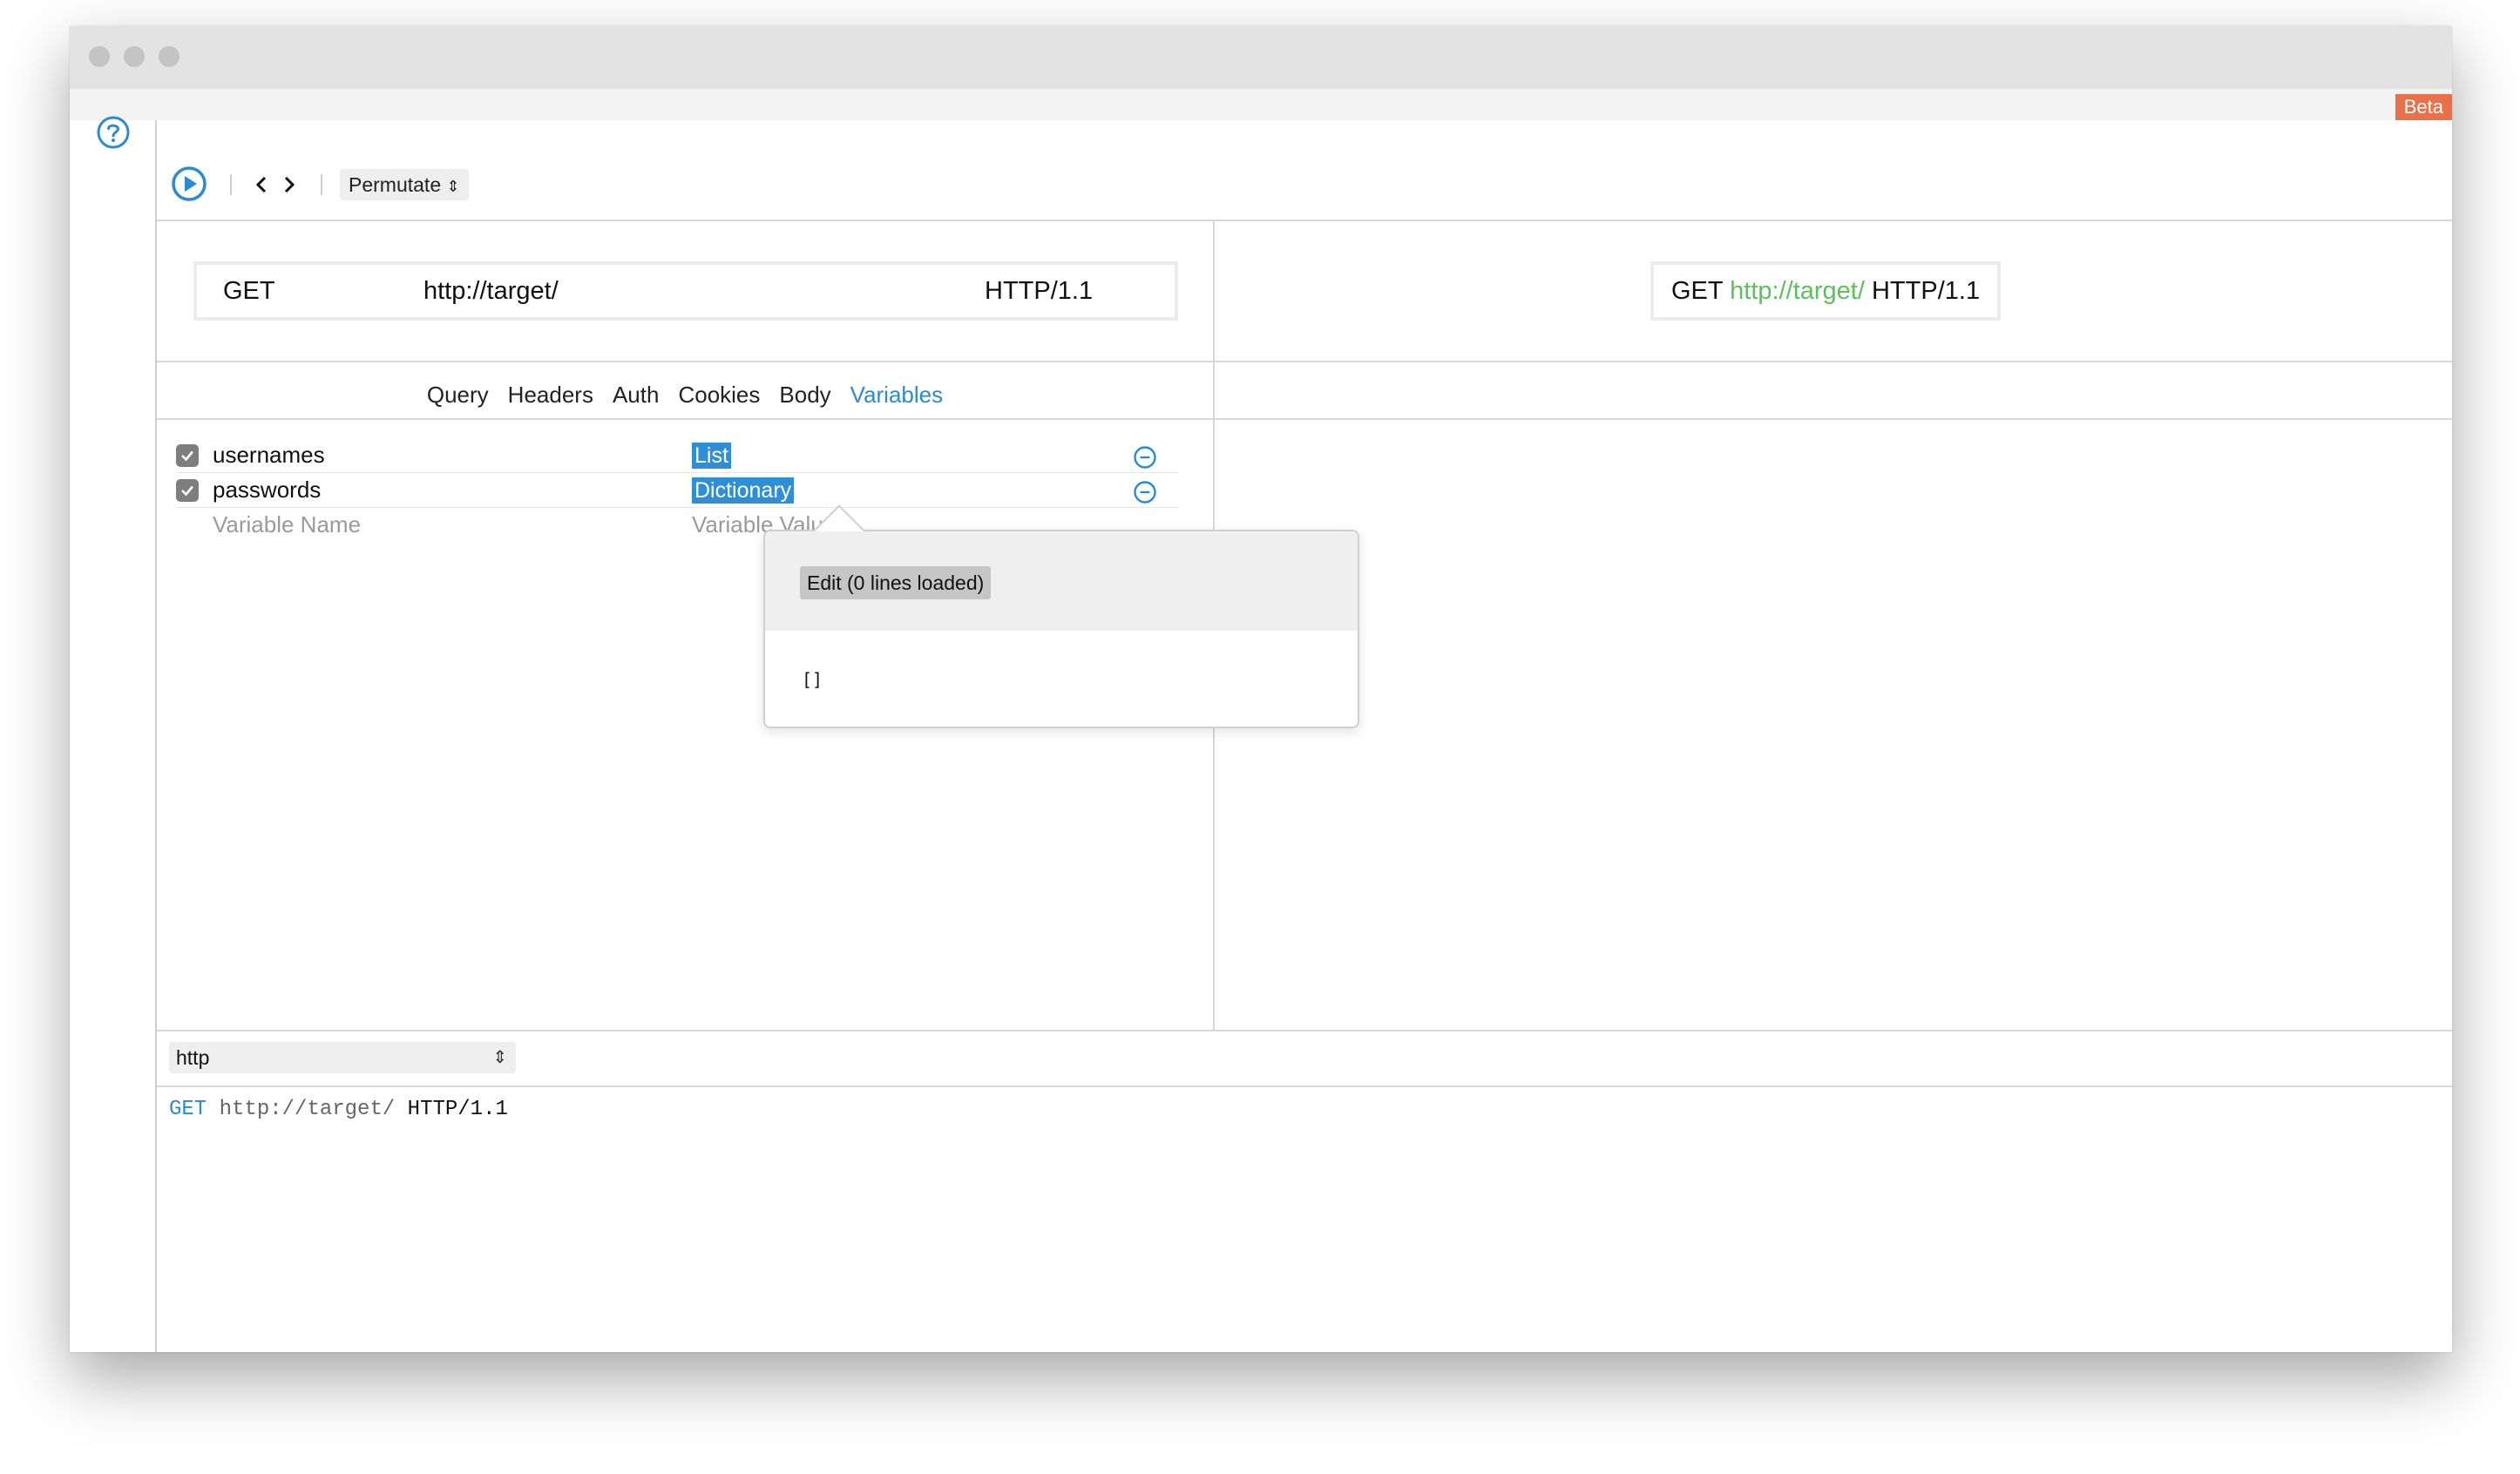  What do you see at coordinates (261, 184) in the screenshot?
I see `back-chevron-icon` at bounding box center [261, 184].